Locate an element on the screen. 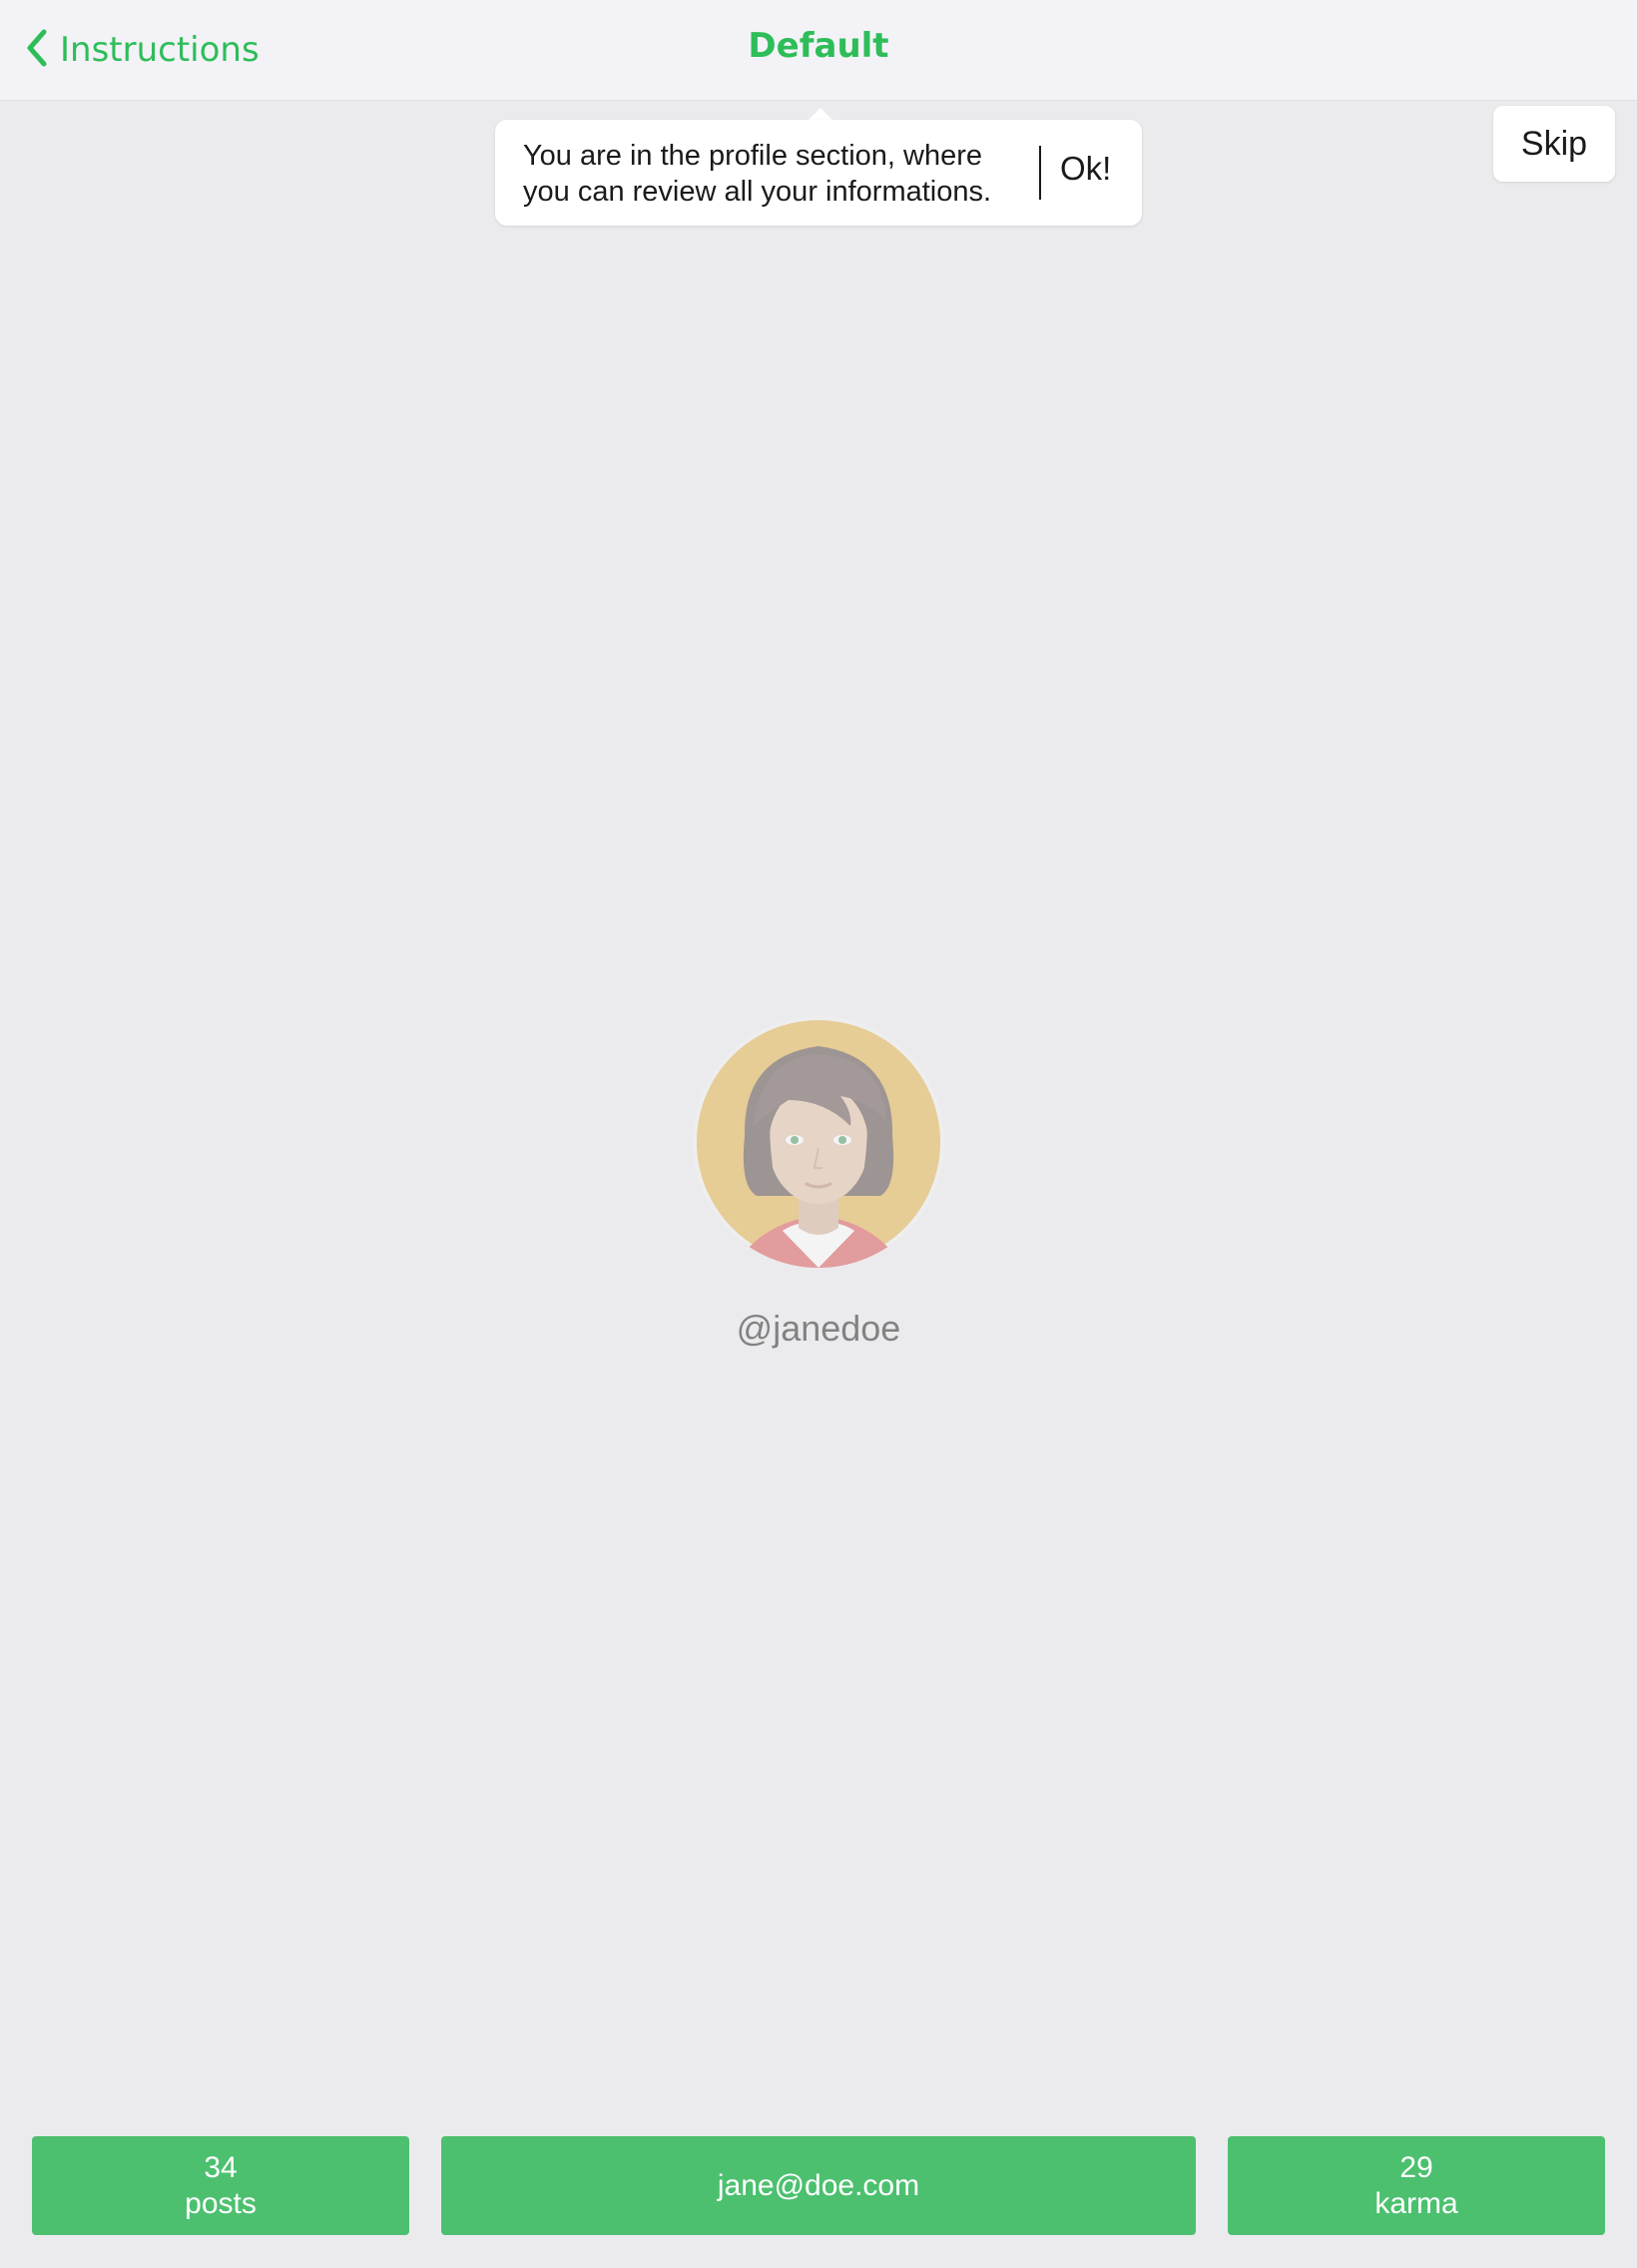 This screenshot has height=2268, width=1637. navigation-bar: Instructions Default is located at coordinates (818, 50).